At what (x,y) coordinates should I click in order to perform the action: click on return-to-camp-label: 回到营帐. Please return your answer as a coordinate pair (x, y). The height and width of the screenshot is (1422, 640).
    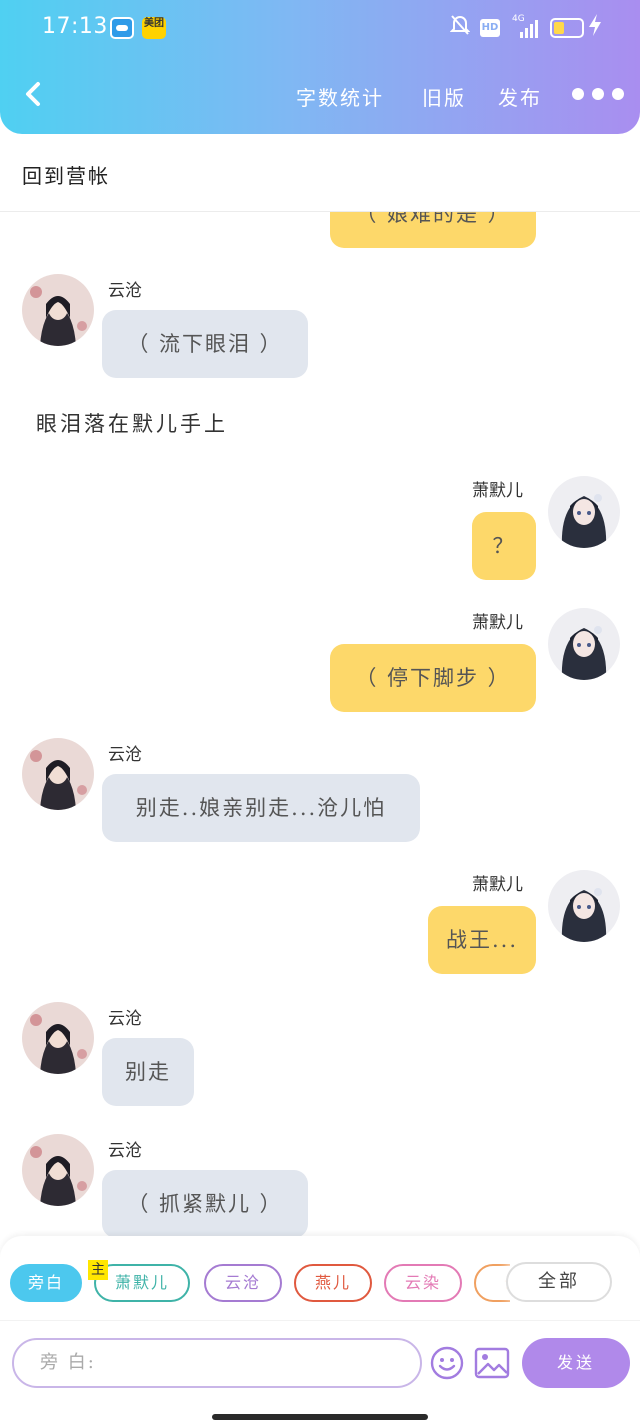
    Looking at the image, I should click on (66, 174).